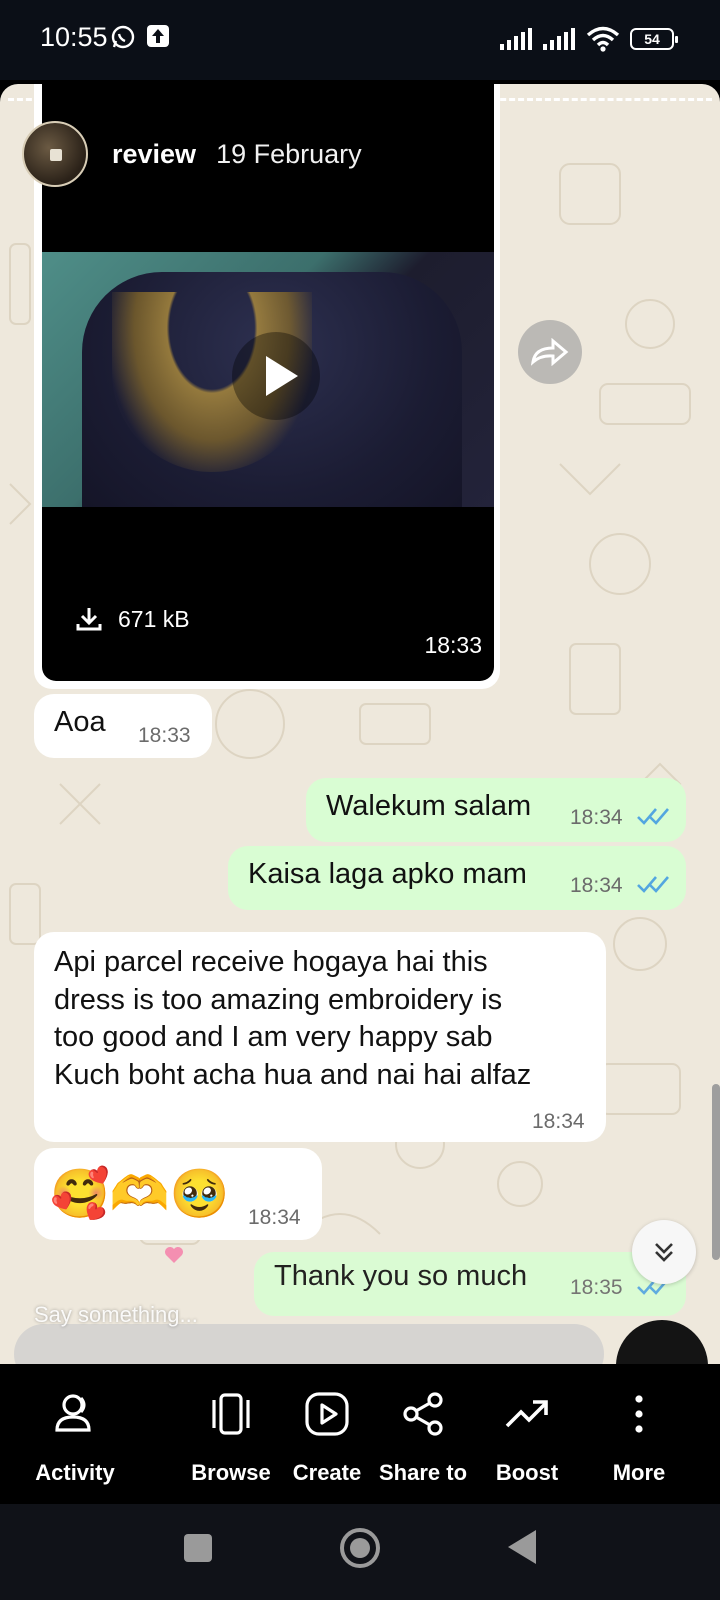 Image resolution: width=720 pixels, height=1600 pixels. Describe the element at coordinates (387, 874) in the screenshot. I see `message-text: Kaisa laga apko mam` at that location.